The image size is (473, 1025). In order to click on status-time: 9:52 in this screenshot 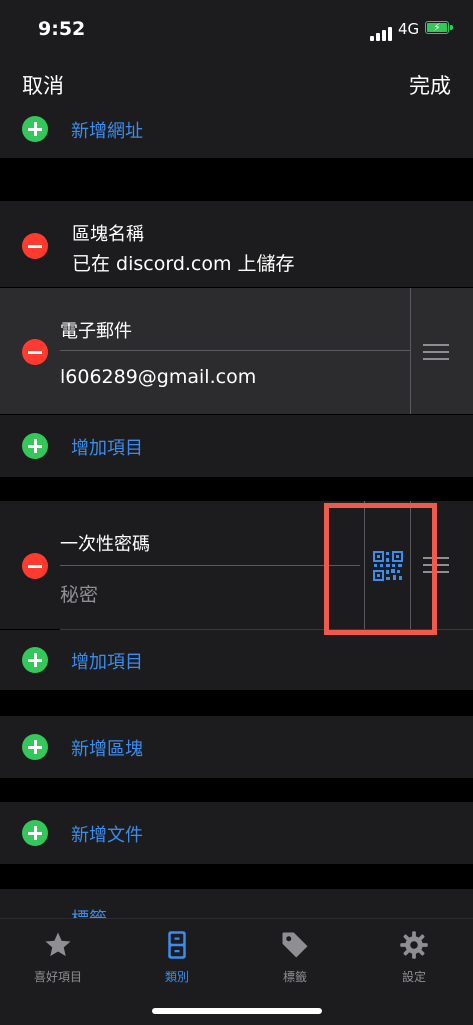, I will do `click(62, 29)`.